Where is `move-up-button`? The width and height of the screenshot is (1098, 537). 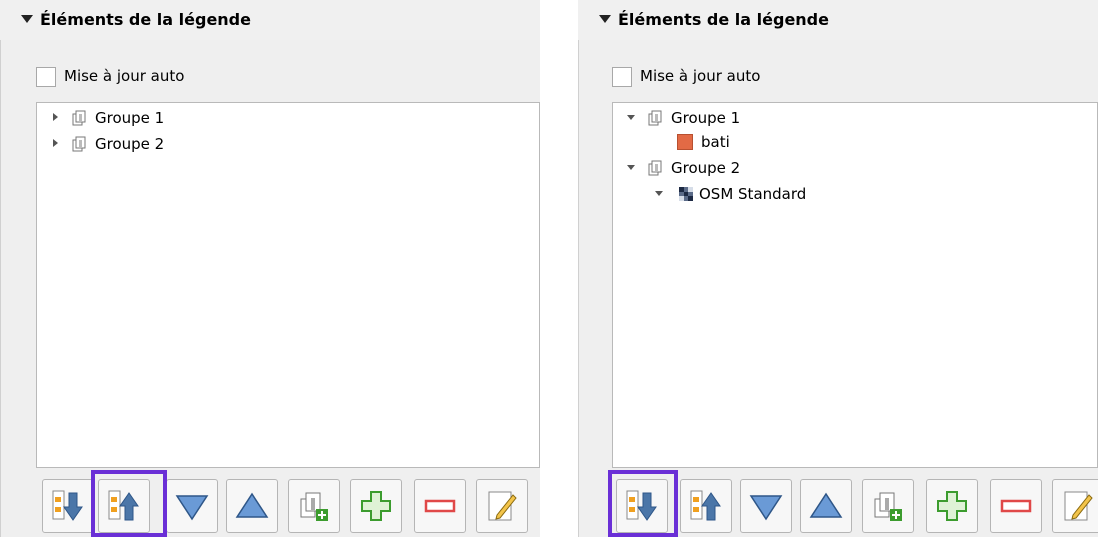 move-up-button is located at coordinates (706, 506).